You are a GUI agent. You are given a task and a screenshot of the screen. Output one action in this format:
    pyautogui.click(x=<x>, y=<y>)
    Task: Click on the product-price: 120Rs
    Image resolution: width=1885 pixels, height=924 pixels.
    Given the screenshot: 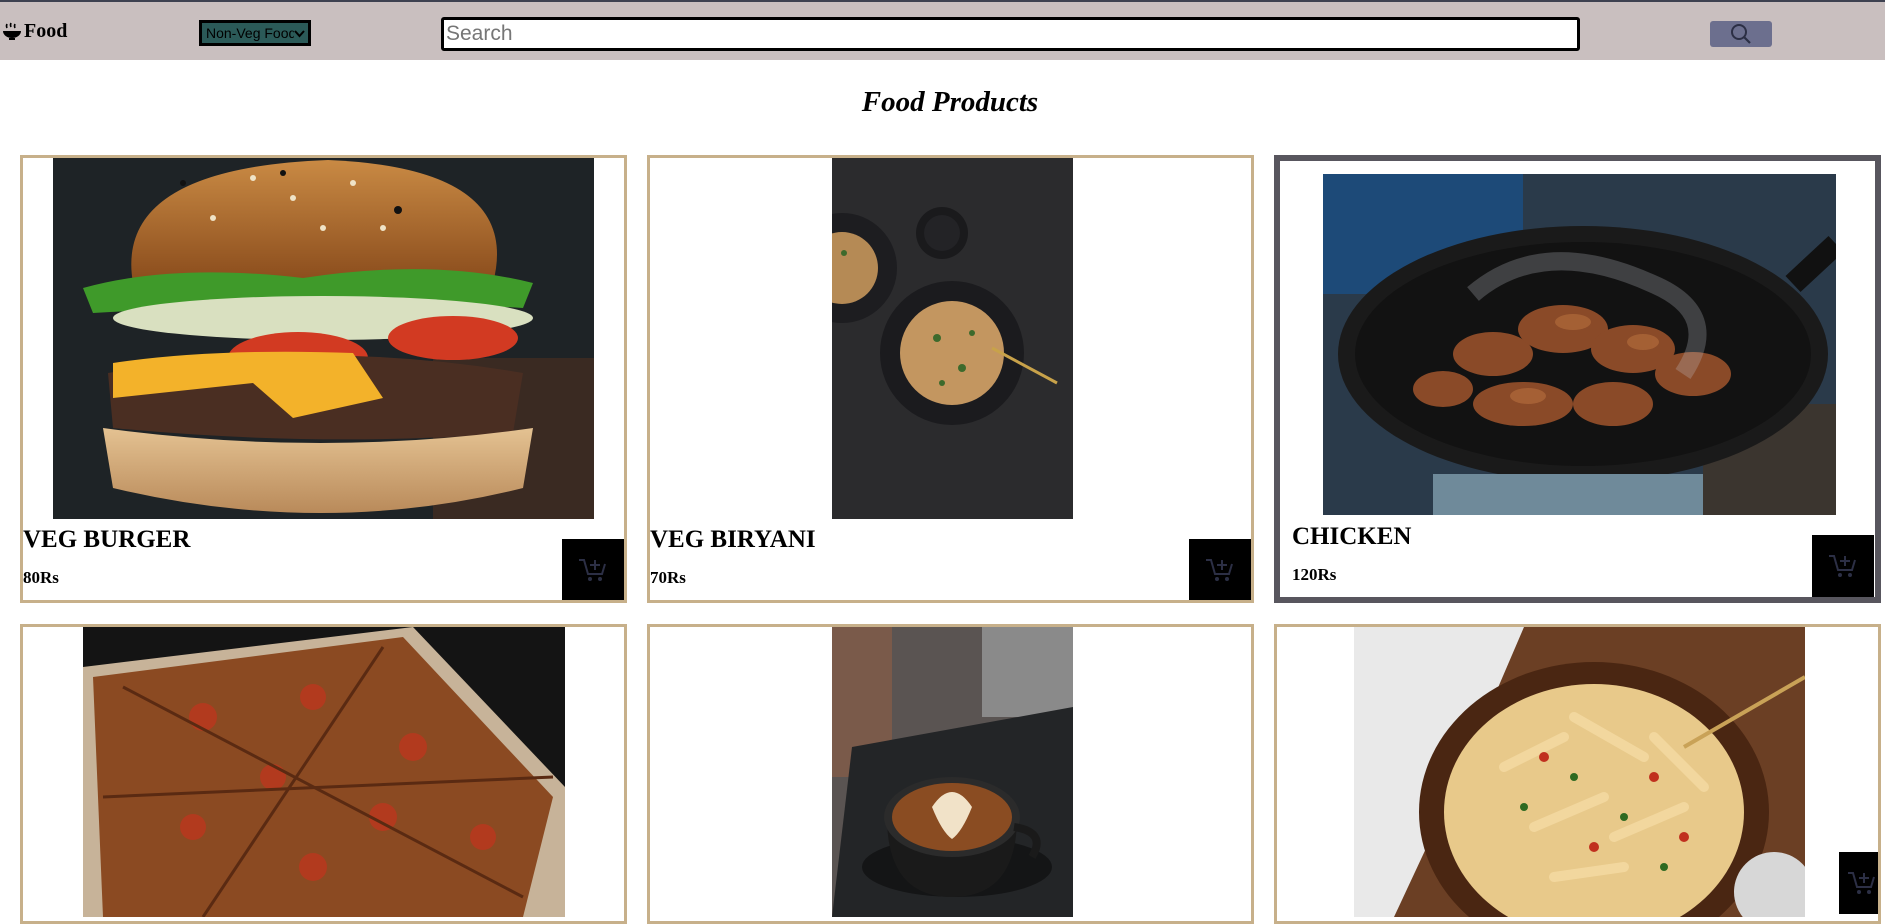 What is the action you would take?
    pyautogui.click(x=1314, y=574)
    